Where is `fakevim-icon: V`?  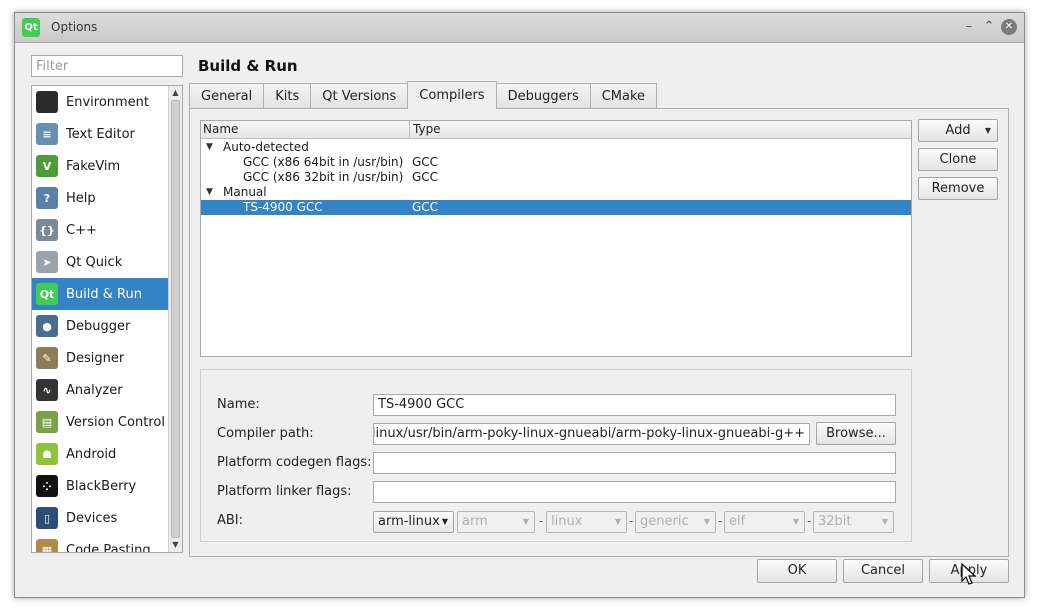 fakevim-icon: V is located at coordinates (47, 166).